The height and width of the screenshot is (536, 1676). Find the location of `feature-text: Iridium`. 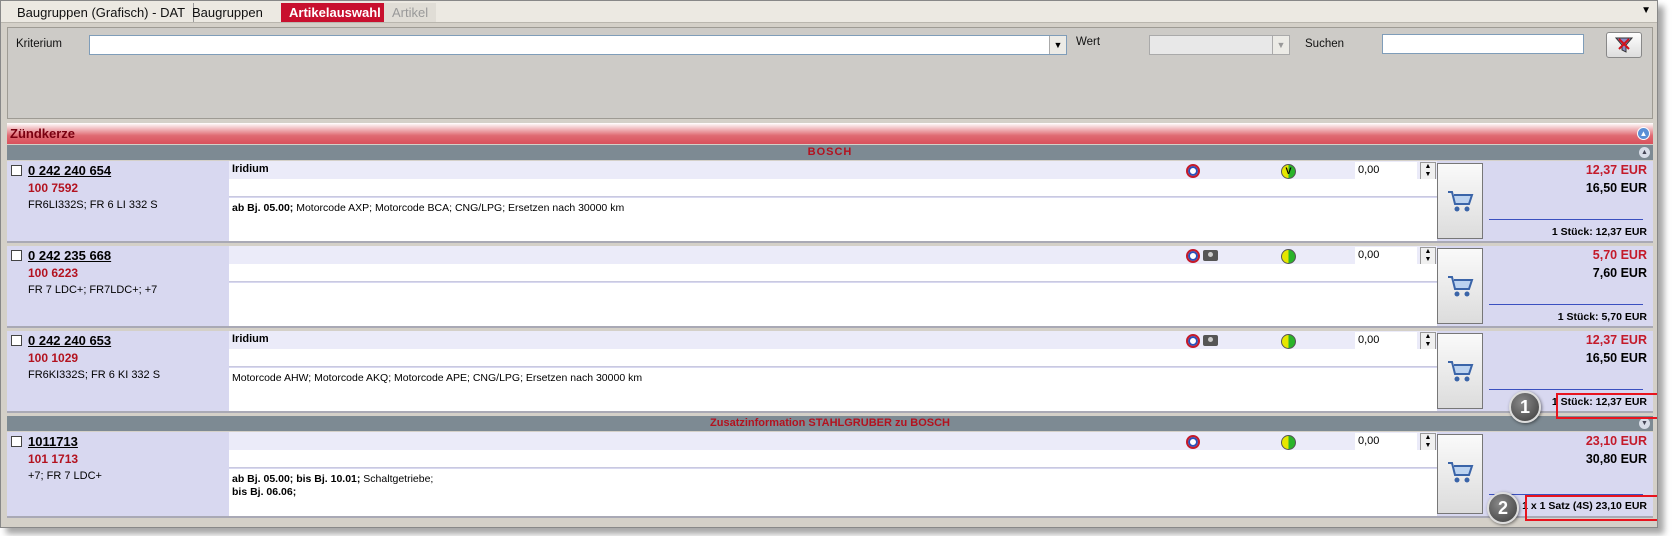

feature-text: Iridium is located at coordinates (250, 339).